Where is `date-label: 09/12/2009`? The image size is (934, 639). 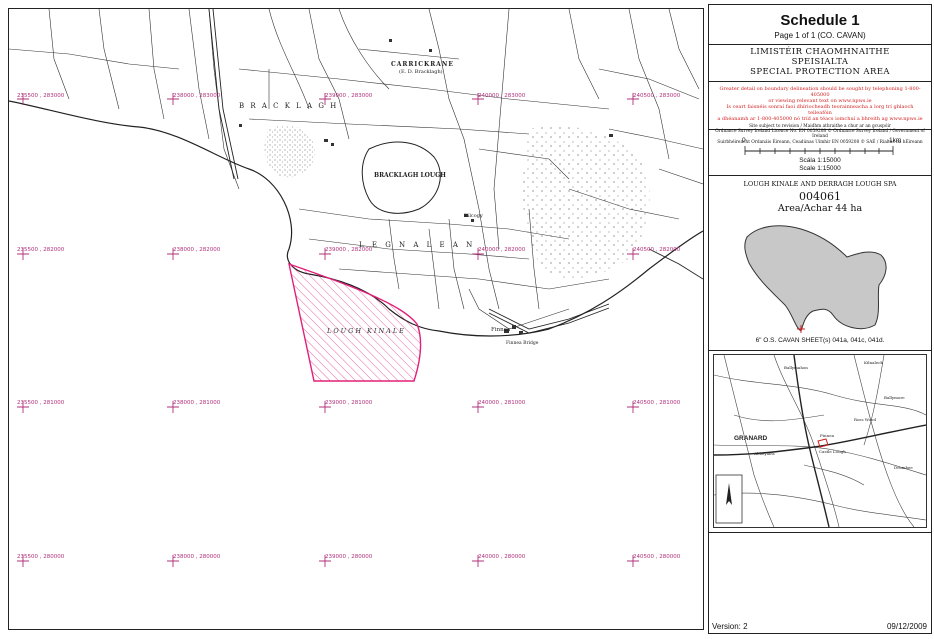 date-label: 09/12/2009 is located at coordinates (906, 626).